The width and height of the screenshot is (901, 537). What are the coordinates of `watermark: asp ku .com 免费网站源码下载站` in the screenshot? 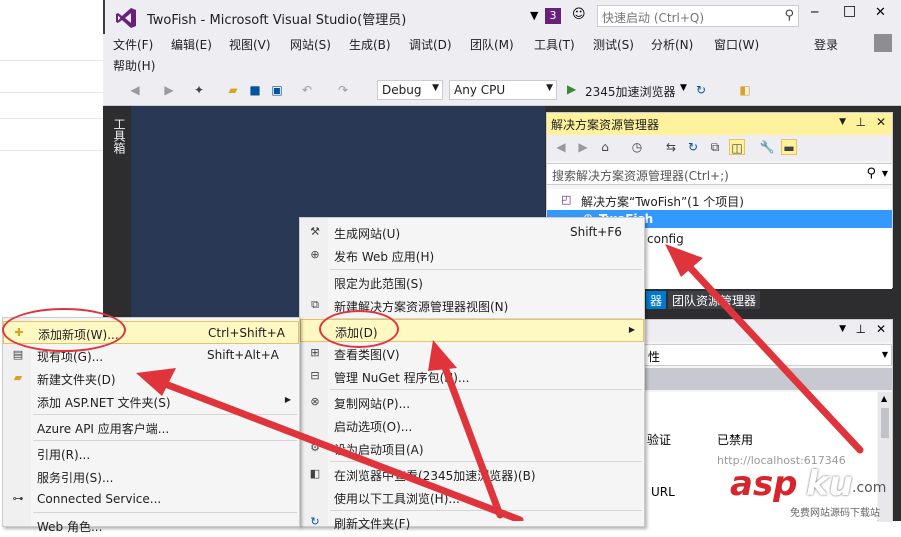 It's located at (814, 490).